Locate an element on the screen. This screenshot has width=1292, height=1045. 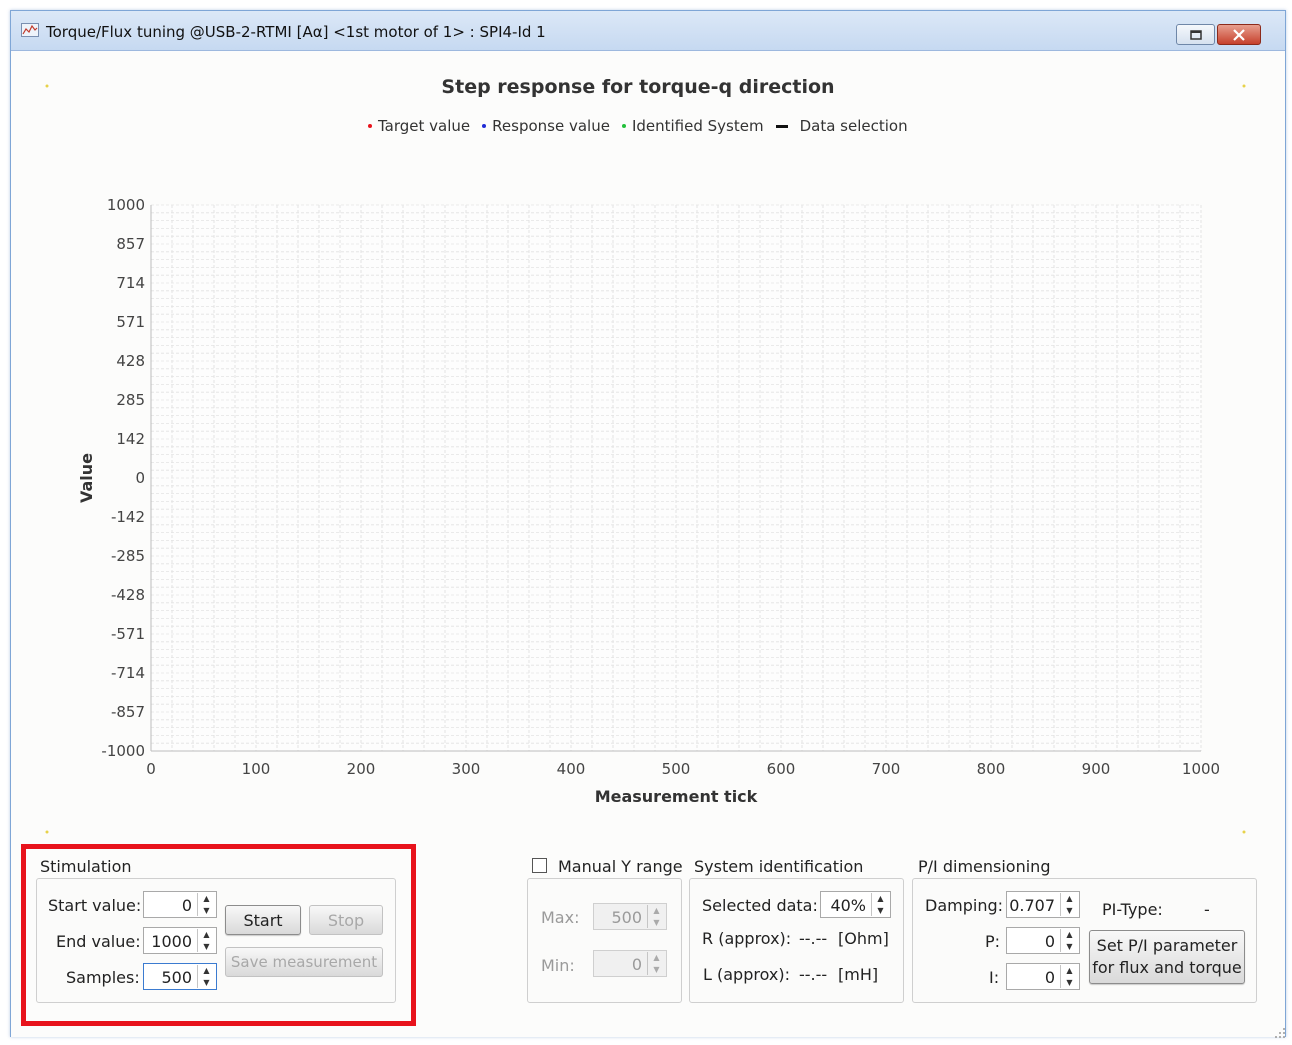
set-pi-line1: Set P/I parameter is located at coordinates (1167, 945).